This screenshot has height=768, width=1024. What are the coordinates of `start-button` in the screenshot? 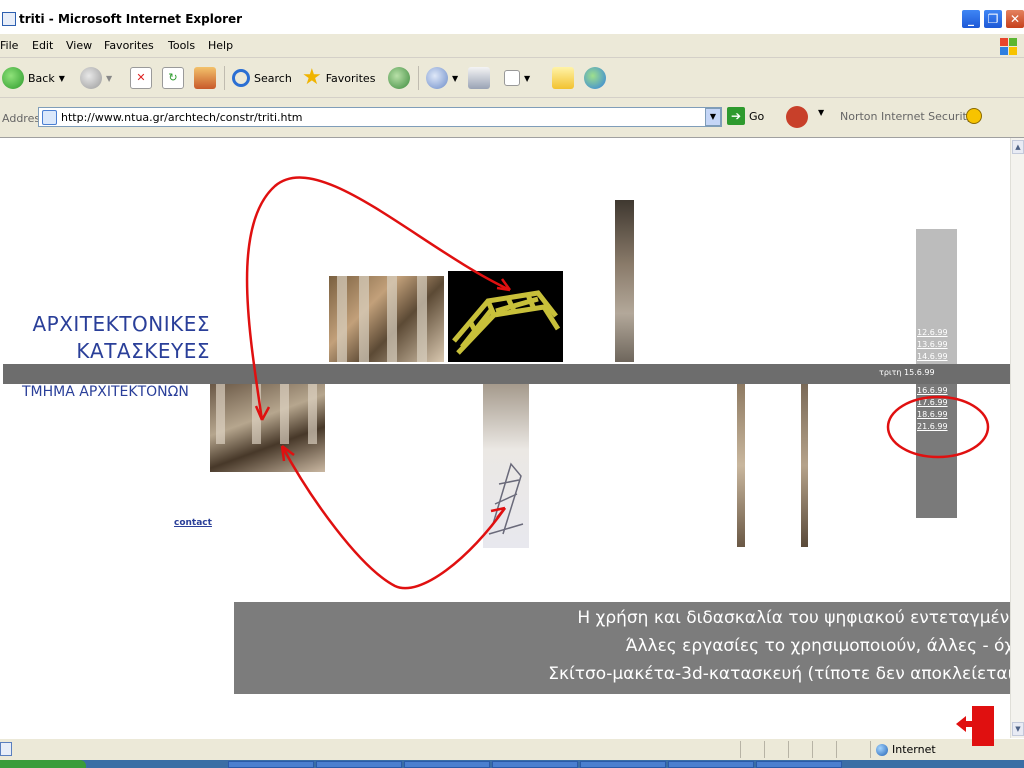 It's located at (43, 764).